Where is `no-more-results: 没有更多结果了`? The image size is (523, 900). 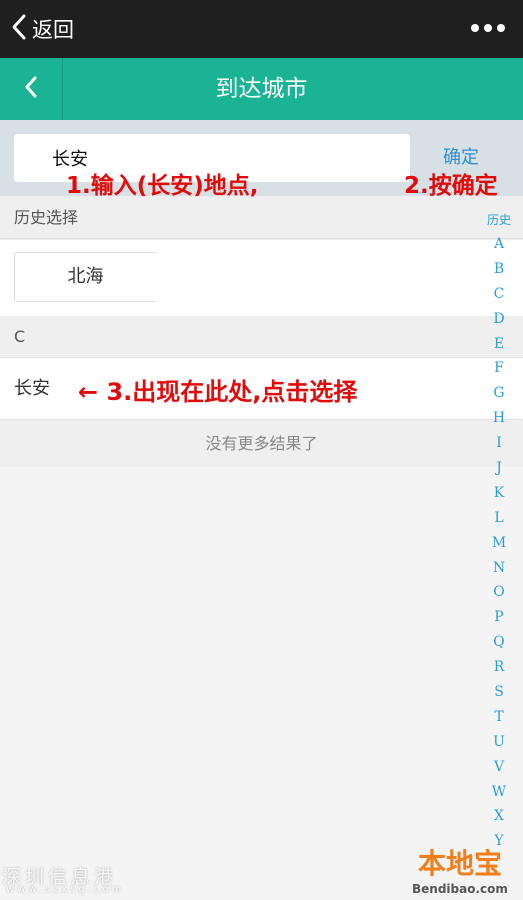
no-more-results: 没有更多结果了 is located at coordinates (261, 444).